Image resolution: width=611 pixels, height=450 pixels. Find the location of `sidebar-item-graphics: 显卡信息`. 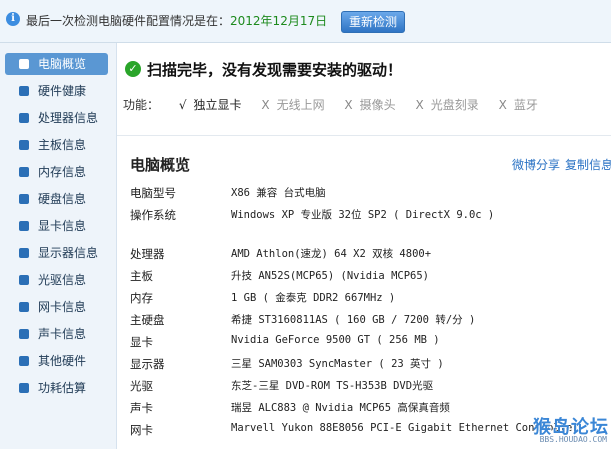

sidebar-item-graphics: 显卡信息 is located at coordinates (56, 226).